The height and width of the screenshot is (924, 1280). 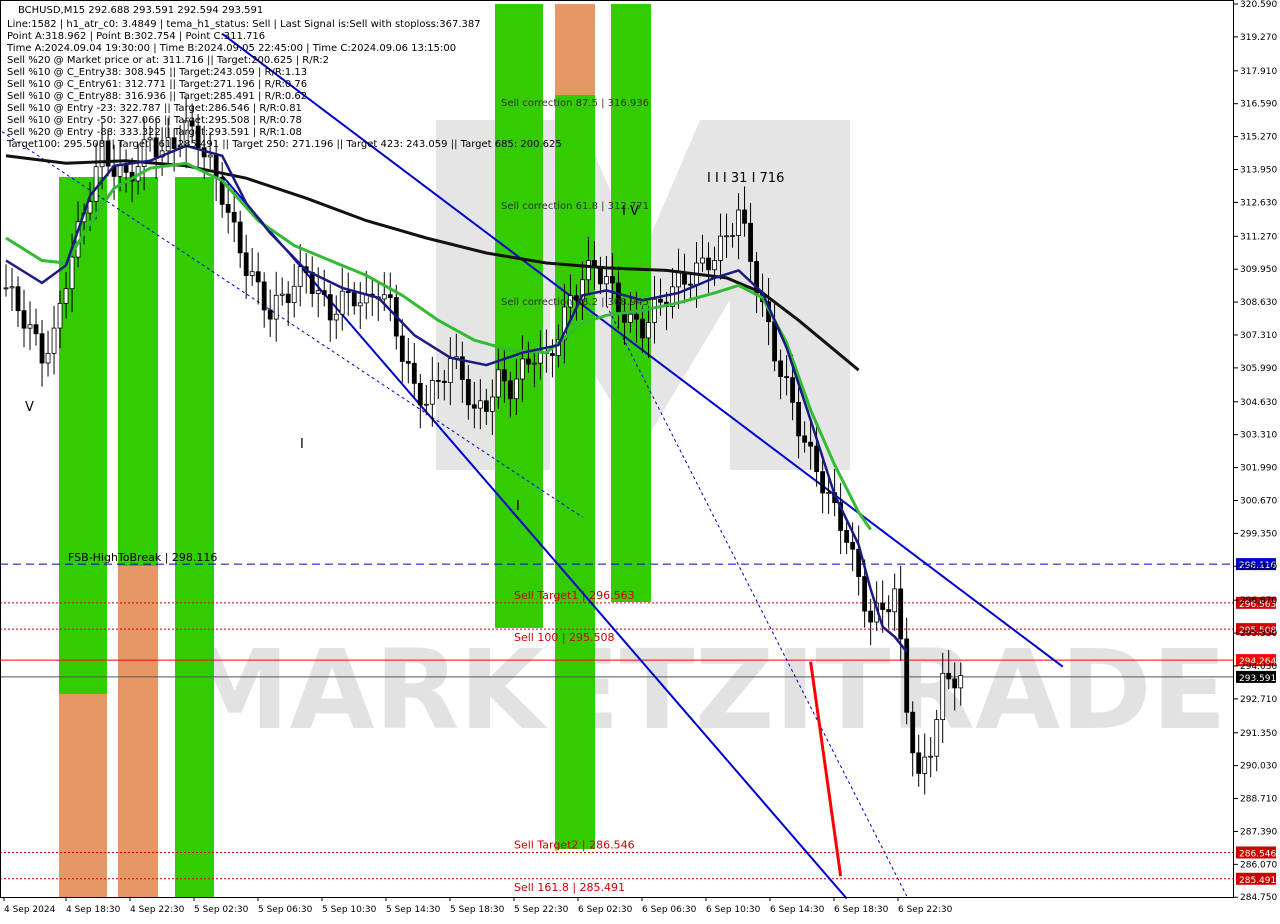 What do you see at coordinates (703, 690) in the screenshot?
I see `watermark-text: MARKETZITRADE` at bounding box center [703, 690].